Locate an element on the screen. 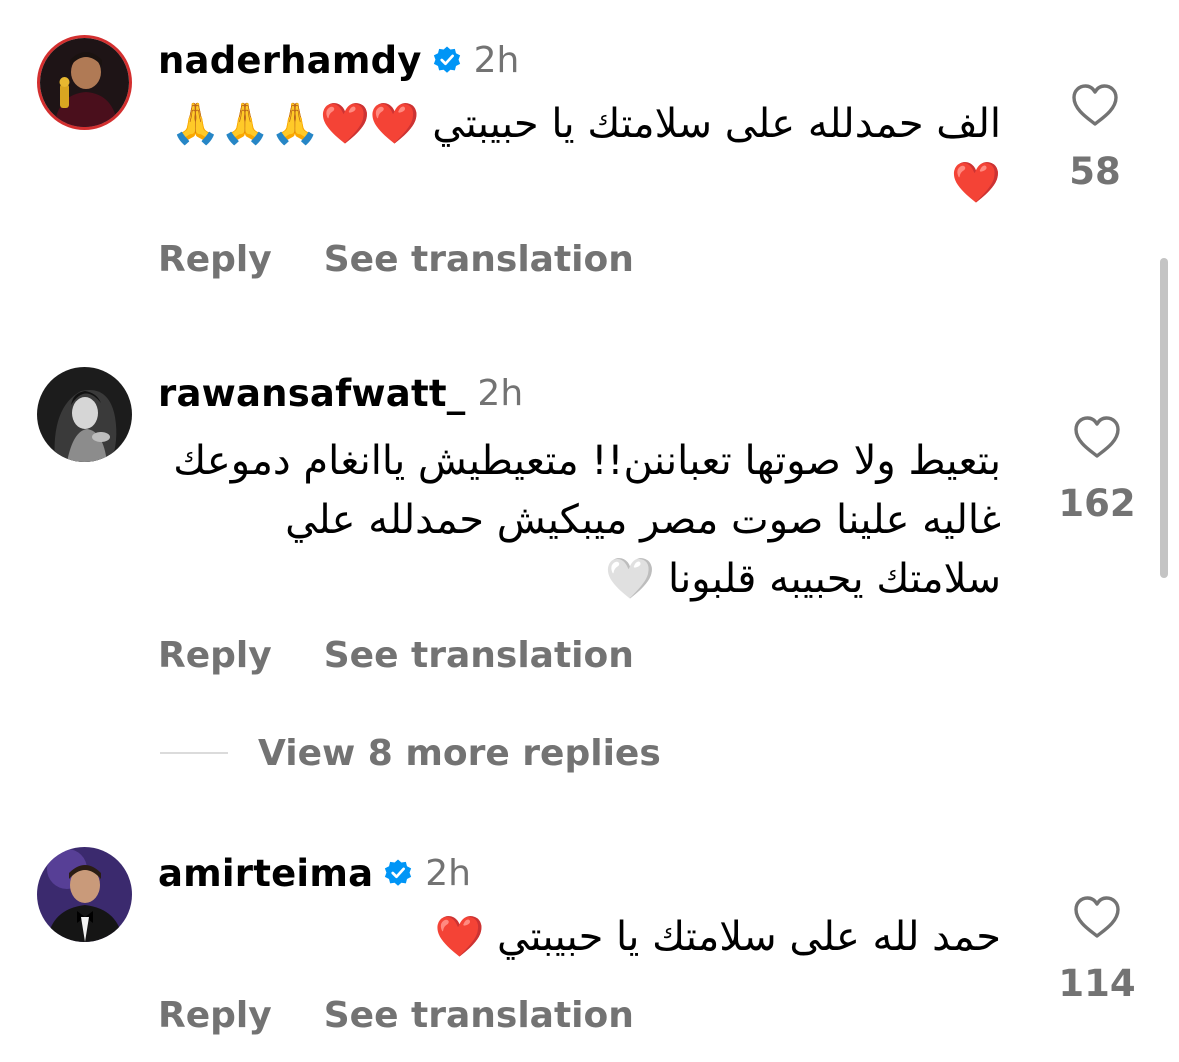  view-more-replies-label: View 8 more replies is located at coordinates (459, 753).